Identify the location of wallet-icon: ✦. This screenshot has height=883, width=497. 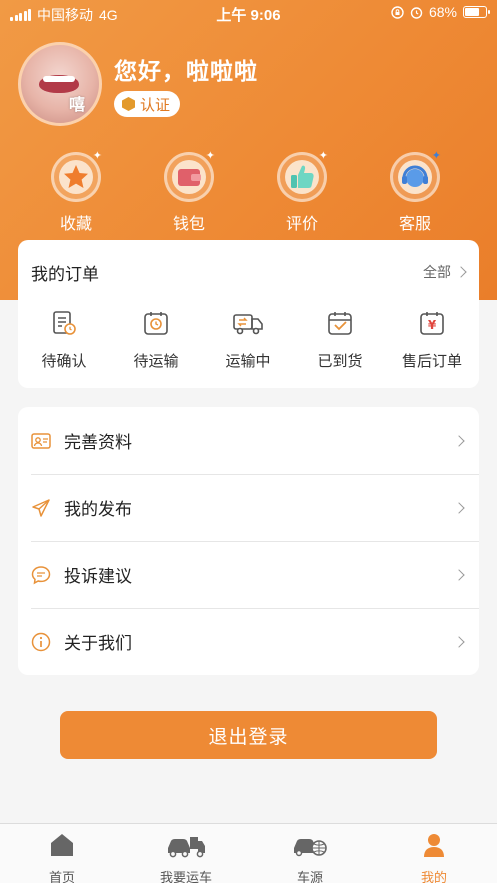
(189, 176).